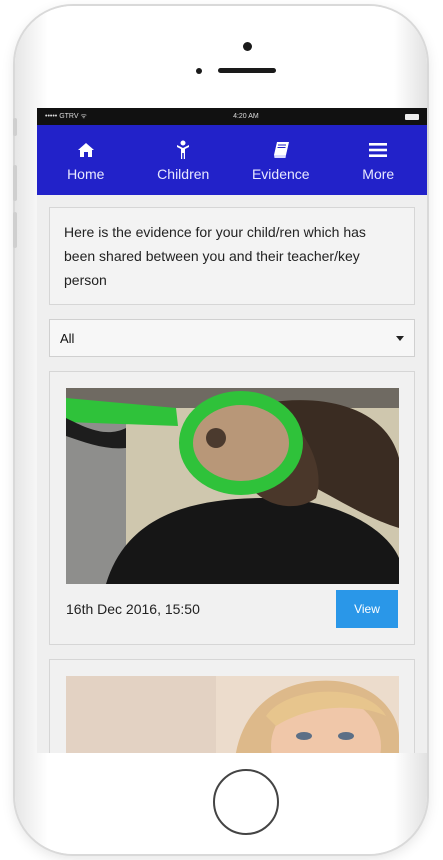 Image resolution: width=443 pixels, height=860 pixels. What do you see at coordinates (15, 183) in the screenshot?
I see `volume-up-button` at bounding box center [15, 183].